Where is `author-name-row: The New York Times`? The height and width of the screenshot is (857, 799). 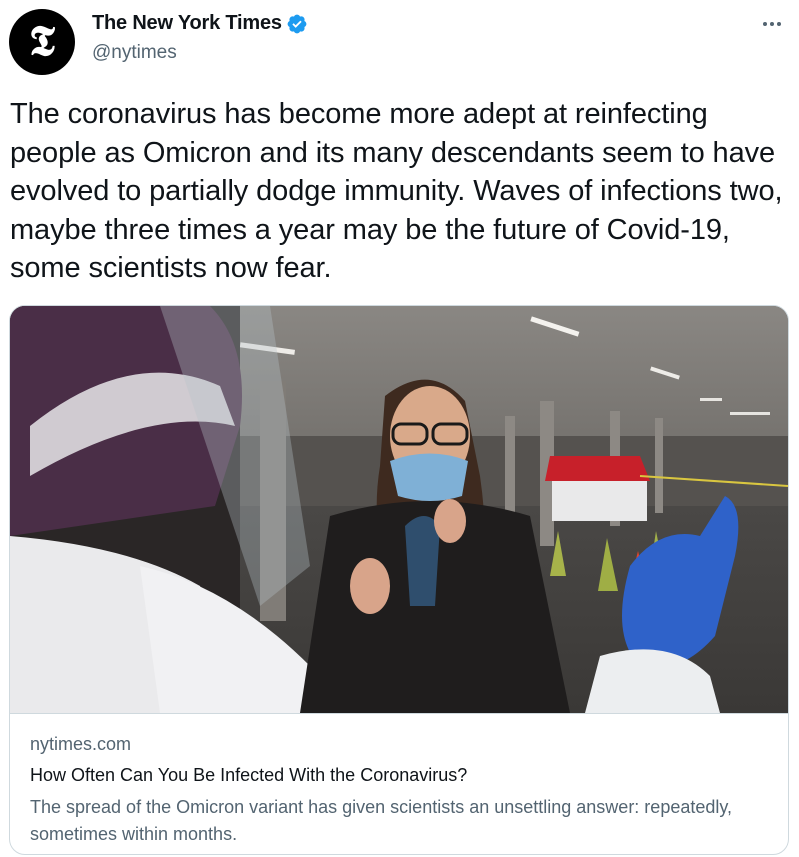
author-name-row: The New York Times is located at coordinates (200, 23).